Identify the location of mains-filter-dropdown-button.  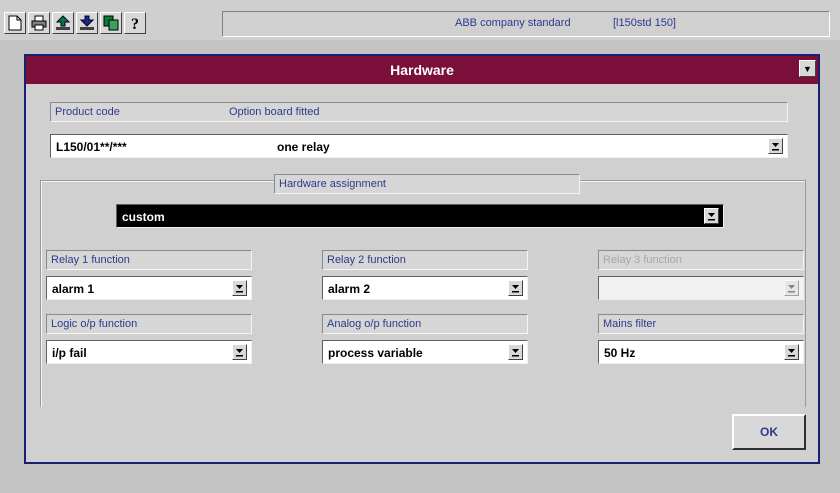
(791, 352).